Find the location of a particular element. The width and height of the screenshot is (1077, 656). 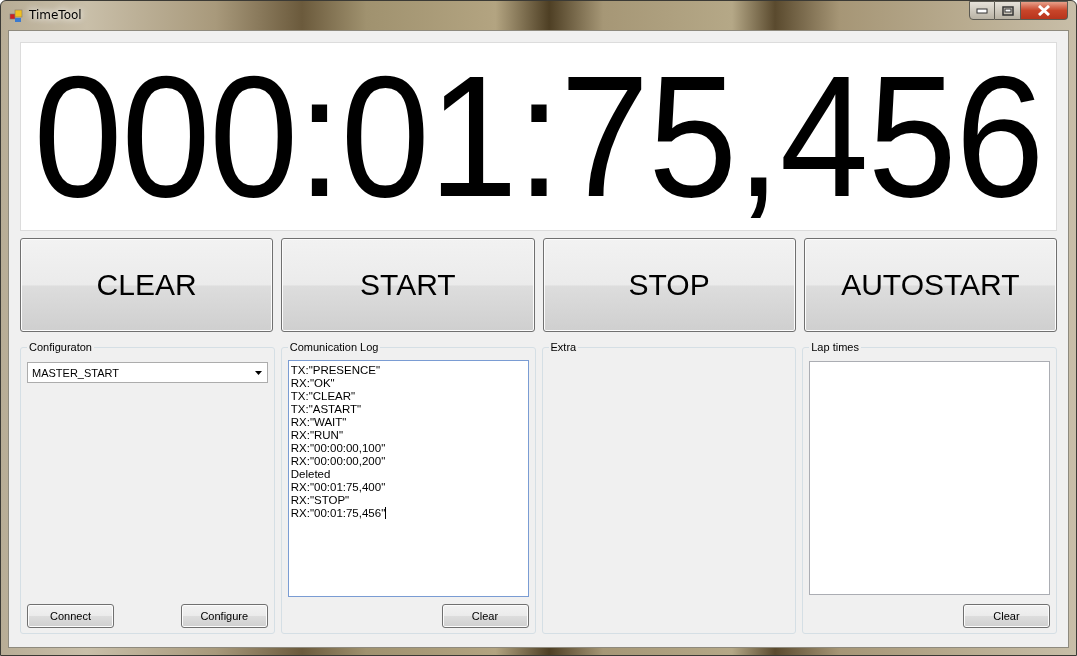

group-title: Comunication Log is located at coordinates (334, 347).